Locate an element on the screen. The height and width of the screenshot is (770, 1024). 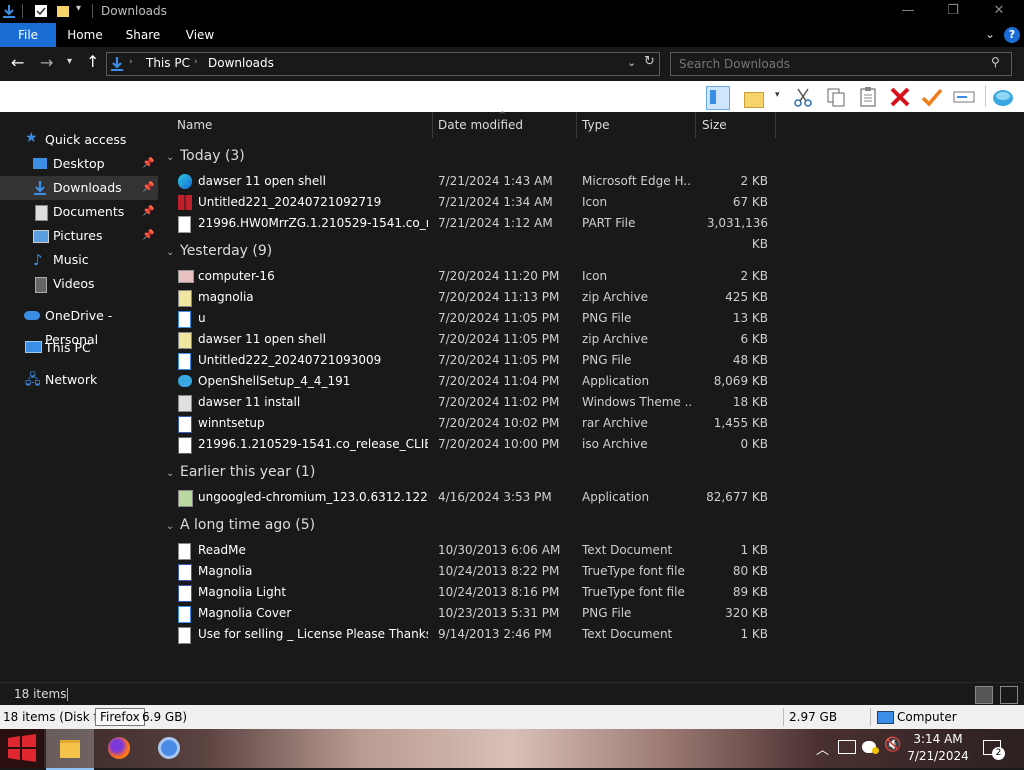
large-icons-view-icon is located at coordinates (1009, 695).